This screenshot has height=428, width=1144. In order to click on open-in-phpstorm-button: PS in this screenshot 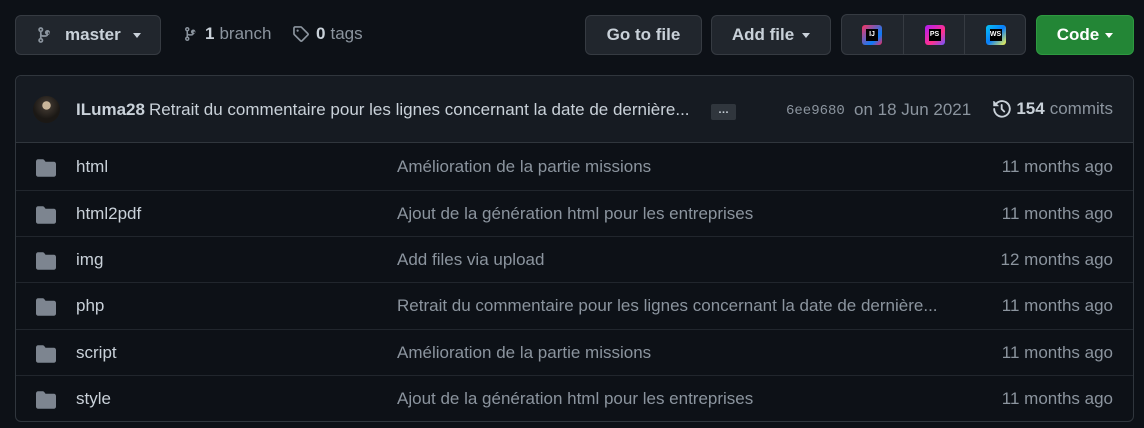, I will do `click(934, 34)`.